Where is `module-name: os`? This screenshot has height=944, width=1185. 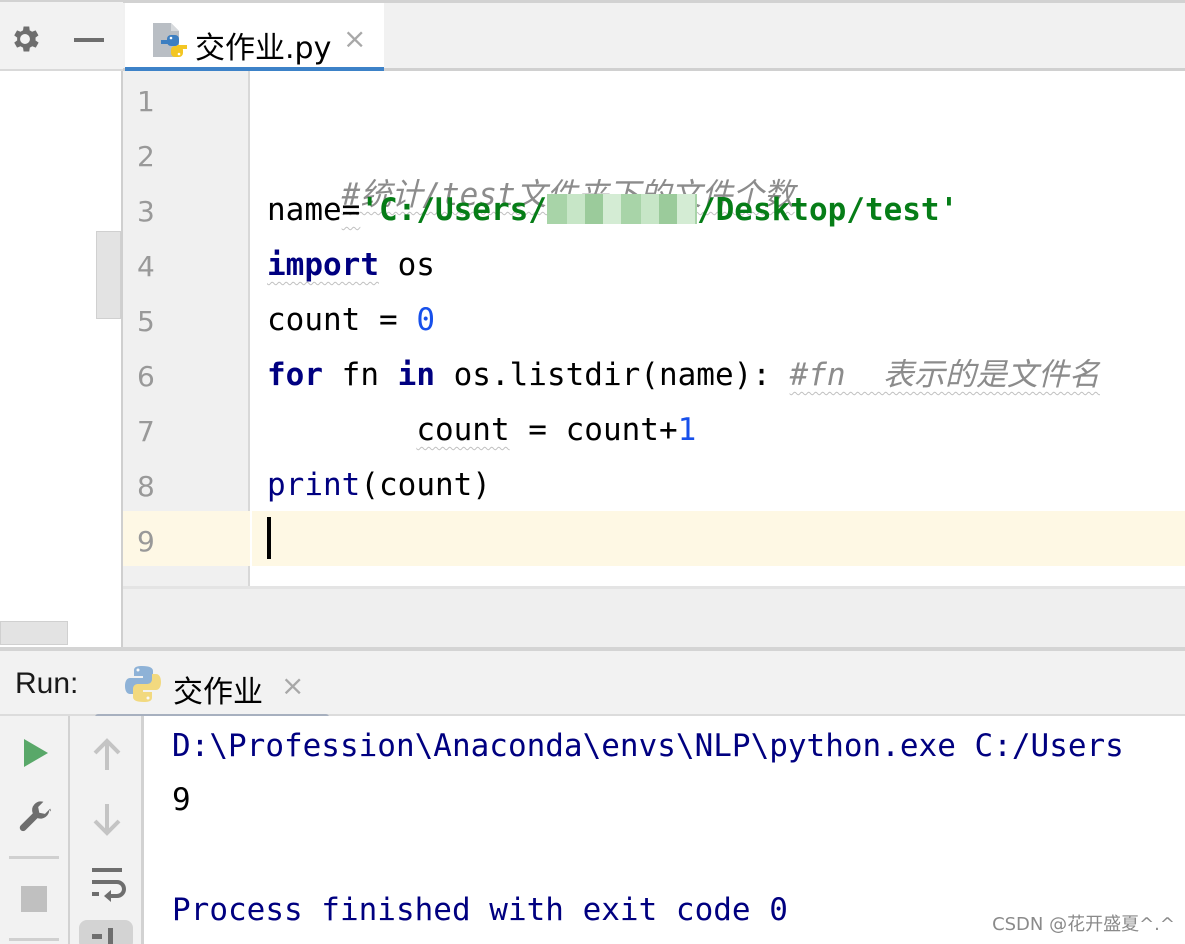
module-name: os is located at coordinates (406, 265).